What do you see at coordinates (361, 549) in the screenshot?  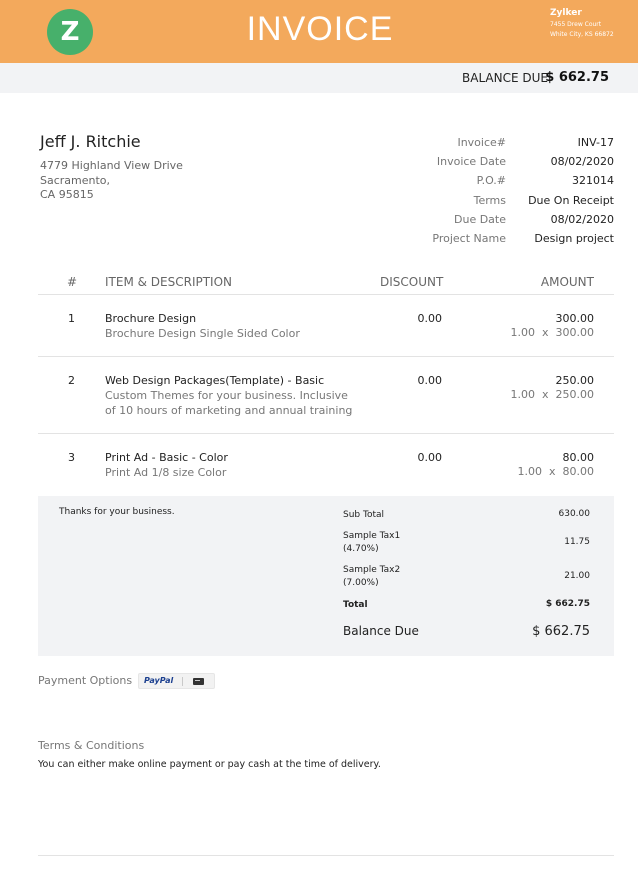 I see `tax1-rate: (4.70%)` at bounding box center [361, 549].